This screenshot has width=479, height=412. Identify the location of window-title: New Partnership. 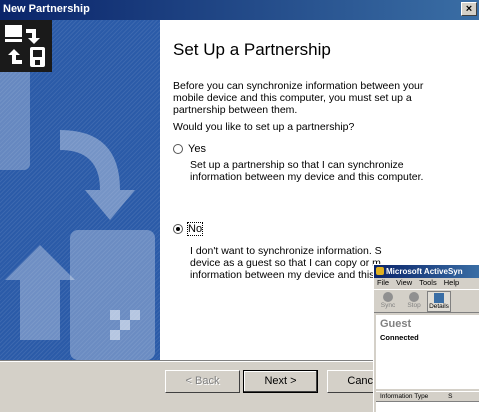
(46, 9).